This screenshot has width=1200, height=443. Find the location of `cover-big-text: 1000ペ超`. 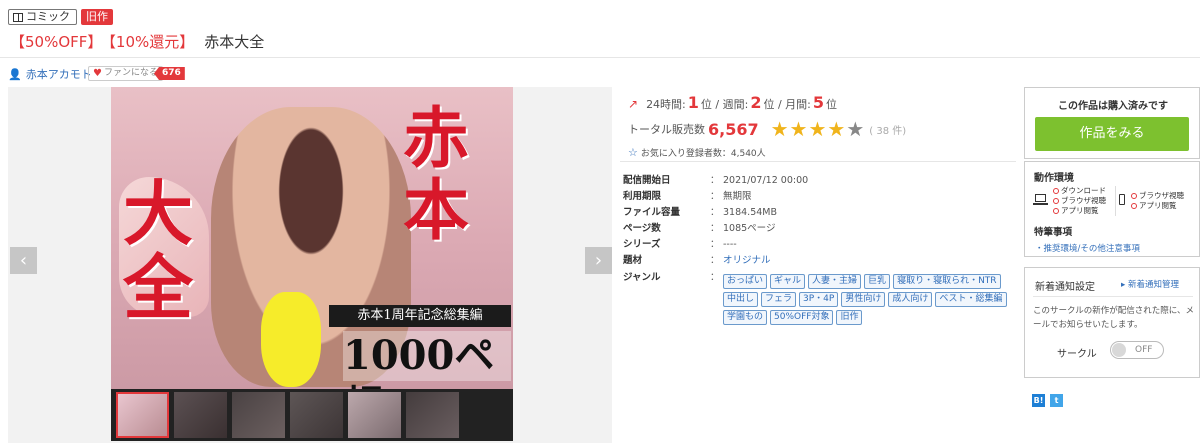

cover-big-text: 1000ペ超 is located at coordinates (427, 360).